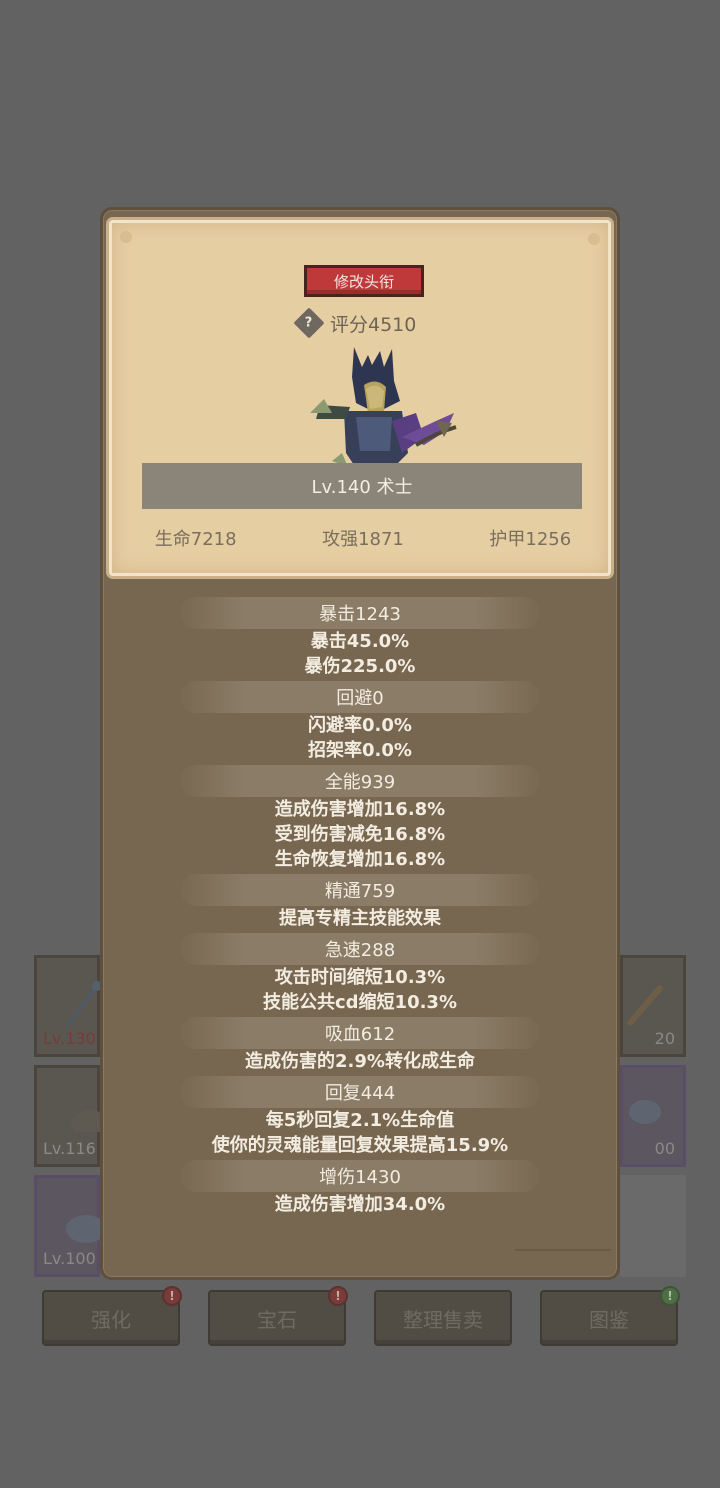 Image resolution: width=720 pixels, height=1488 pixels. What do you see at coordinates (69, 1038) in the screenshot?
I see `slot-level: Lv.130` at bounding box center [69, 1038].